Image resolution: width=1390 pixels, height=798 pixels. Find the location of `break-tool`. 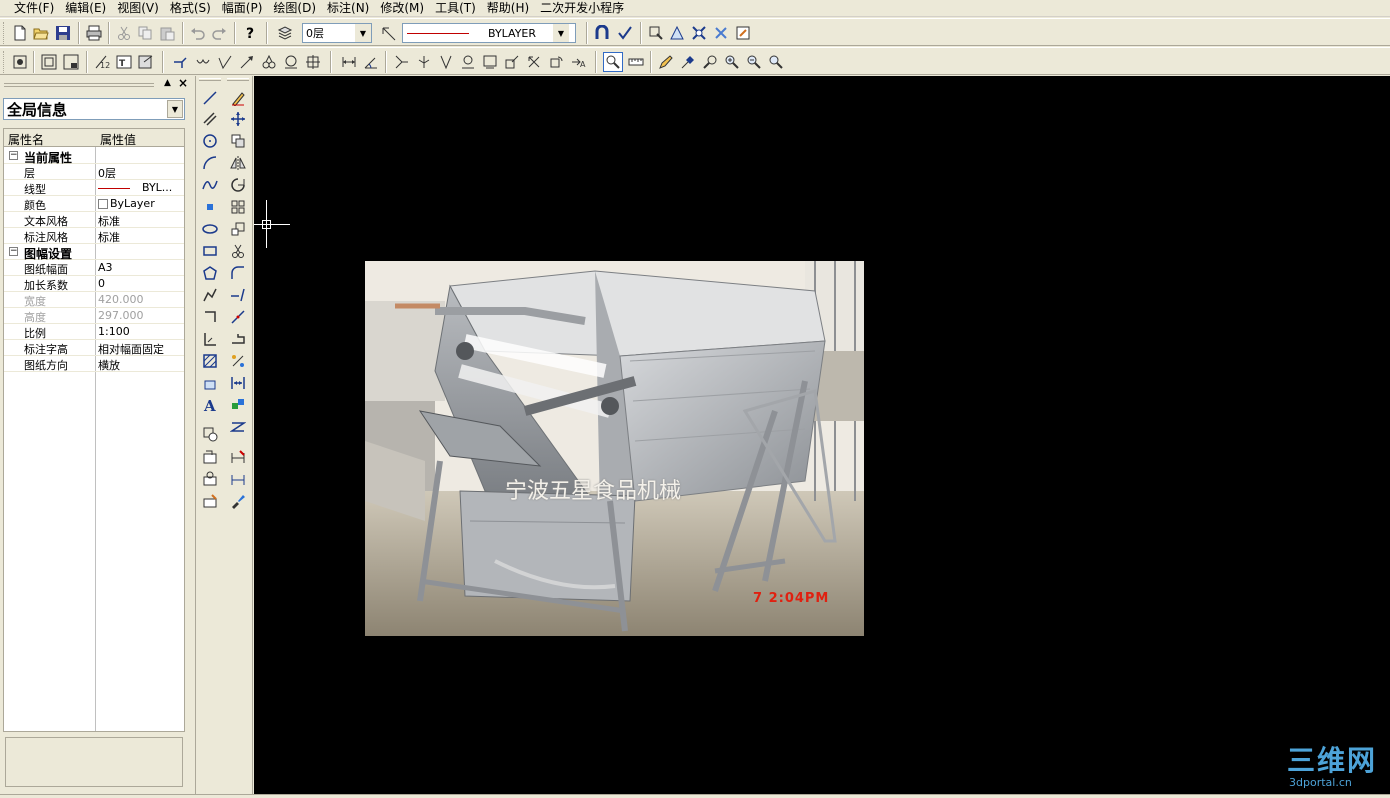

break-tool is located at coordinates (238, 317).